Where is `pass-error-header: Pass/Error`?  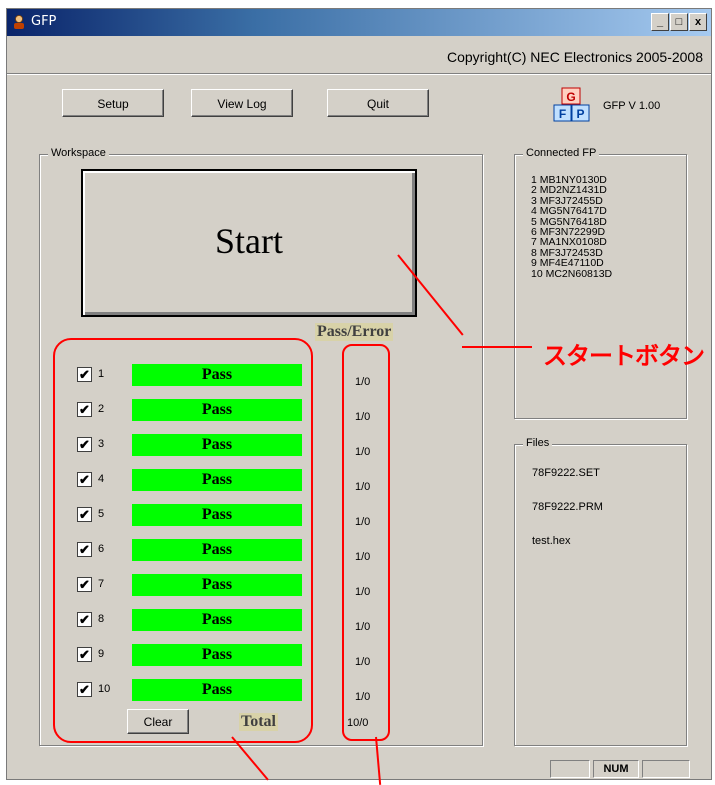
pass-error-header: Pass/Error is located at coordinates (354, 332).